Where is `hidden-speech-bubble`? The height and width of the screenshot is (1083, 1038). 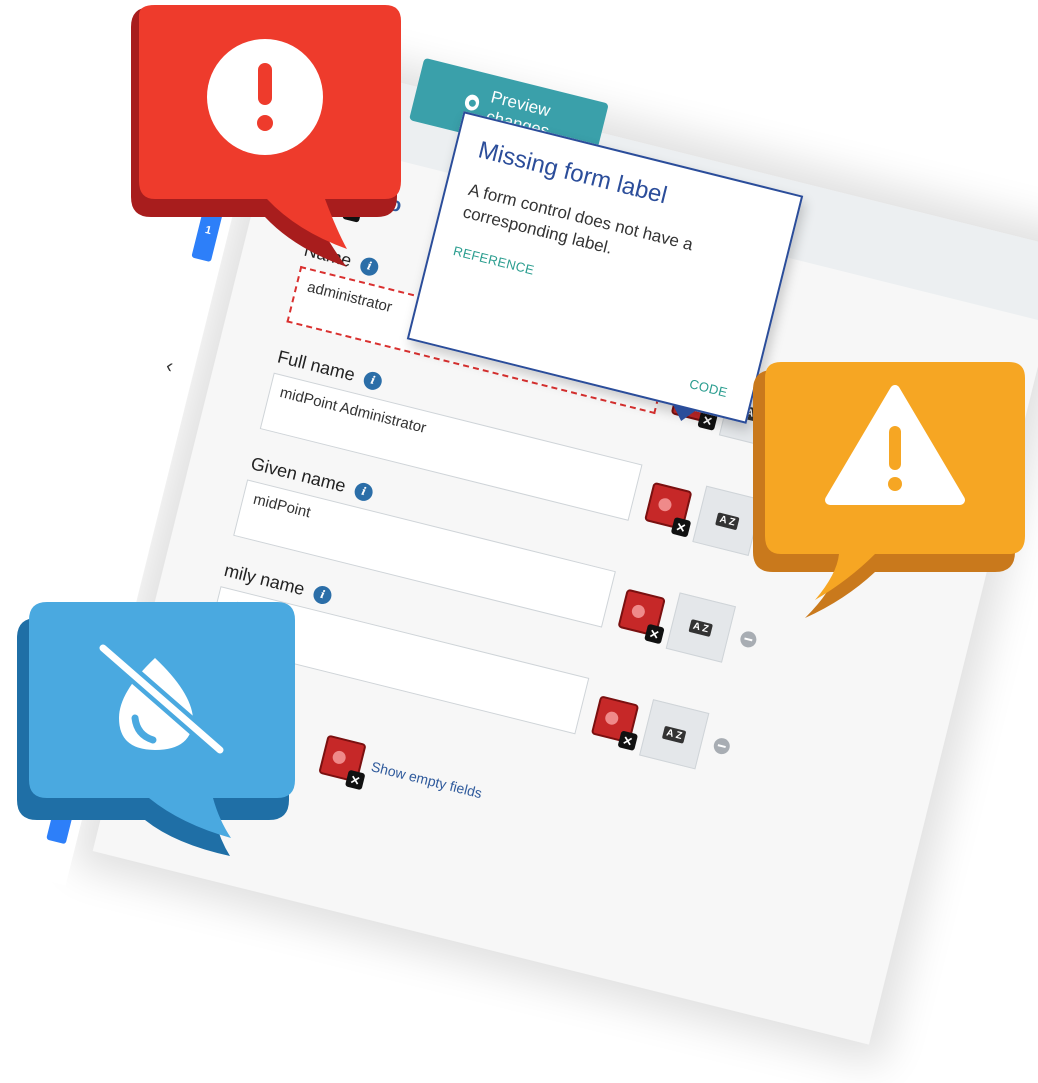
hidden-speech-bubble is located at coordinates (157, 730).